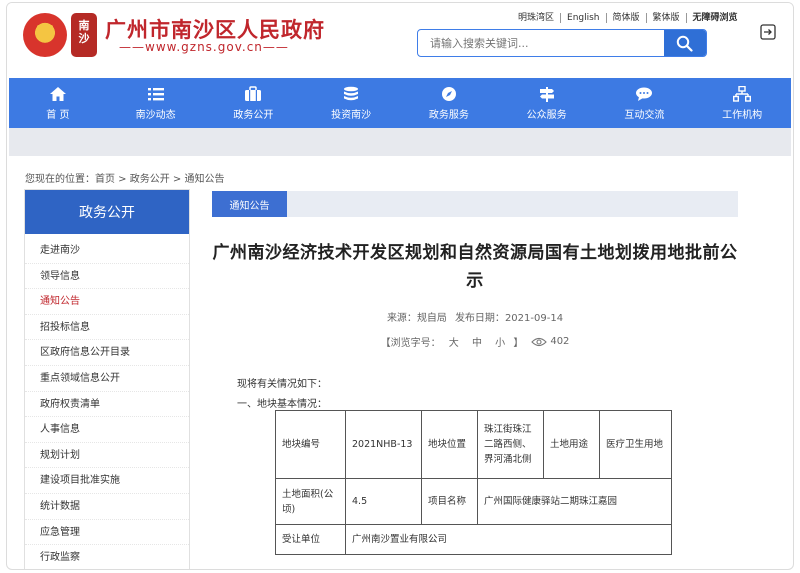 This screenshot has width=800, height=573. I want to click on sidebar-item: 招投标信息, so click(107, 328).